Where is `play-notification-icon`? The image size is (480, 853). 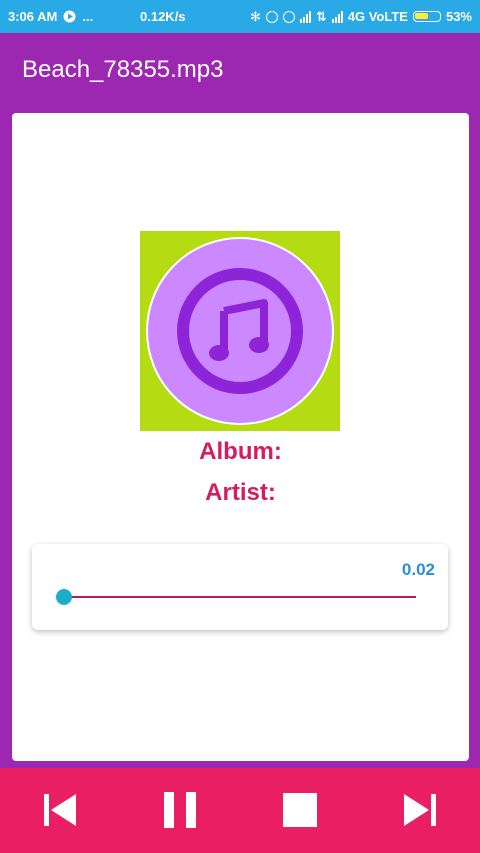
play-notification-icon is located at coordinates (69, 16).